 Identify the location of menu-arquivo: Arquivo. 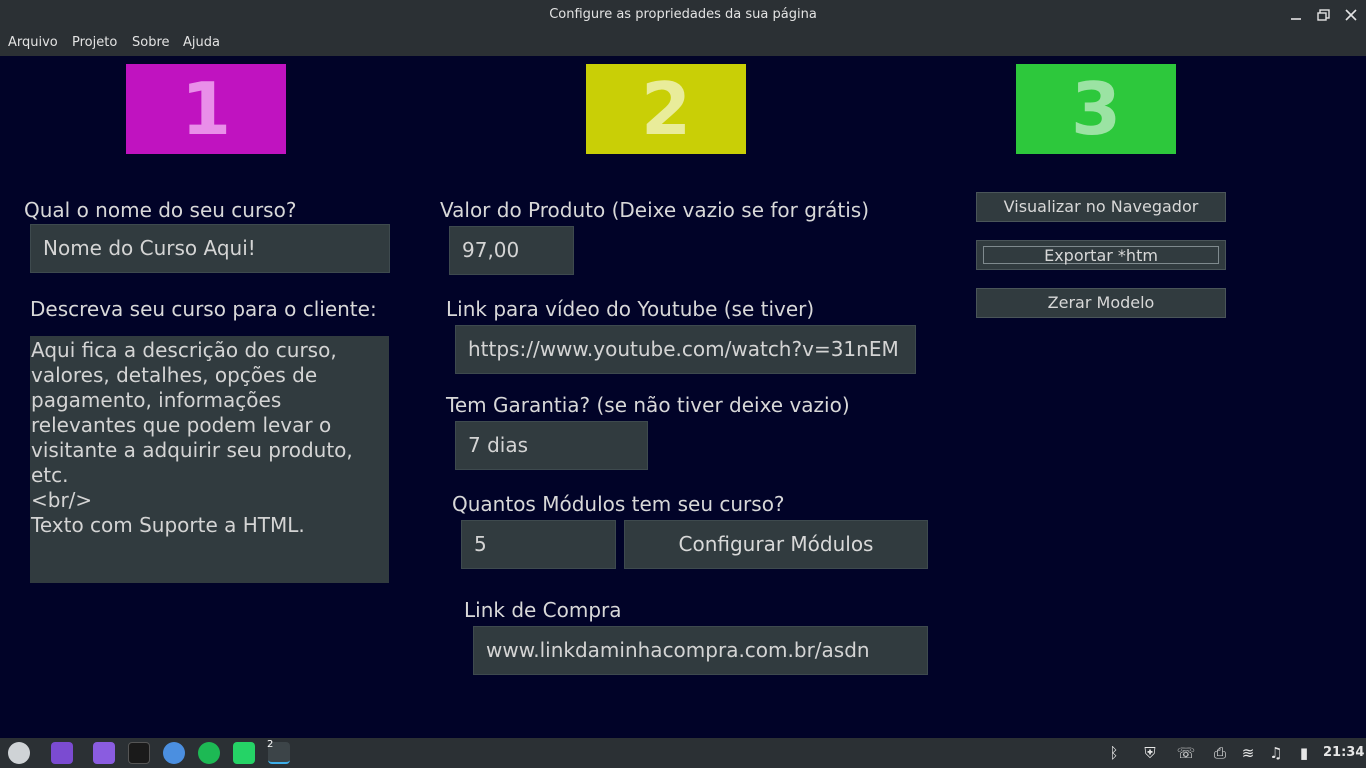
(33, 42).